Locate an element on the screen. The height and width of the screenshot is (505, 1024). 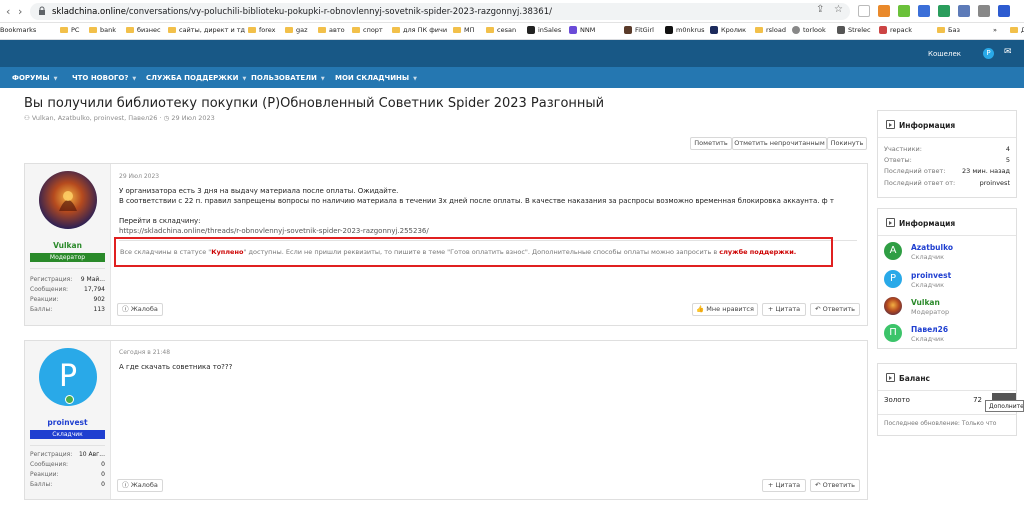
bookmark-item: rsload is located at coordinates (770, 30).